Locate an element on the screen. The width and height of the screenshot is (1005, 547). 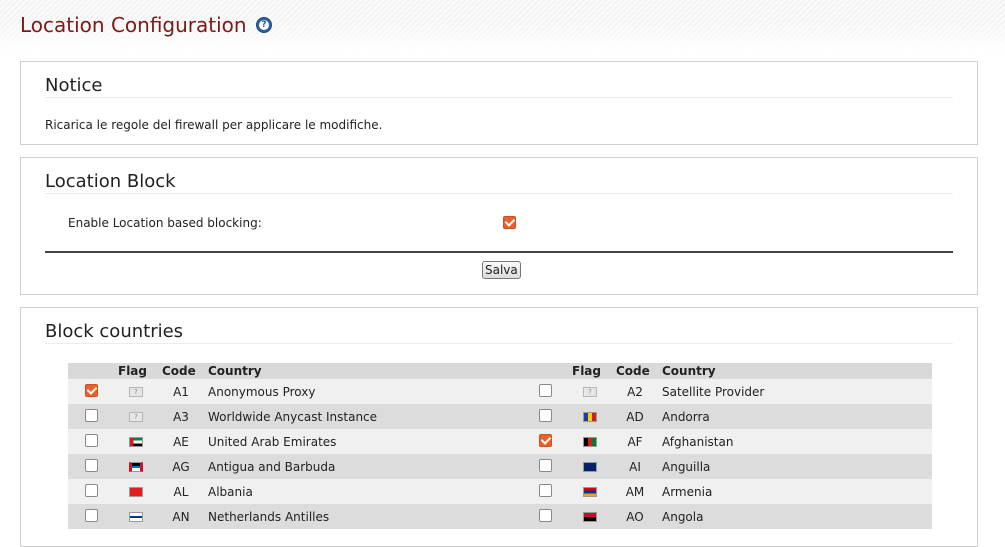
country-name: Albania is located at coordinates (230, 491).